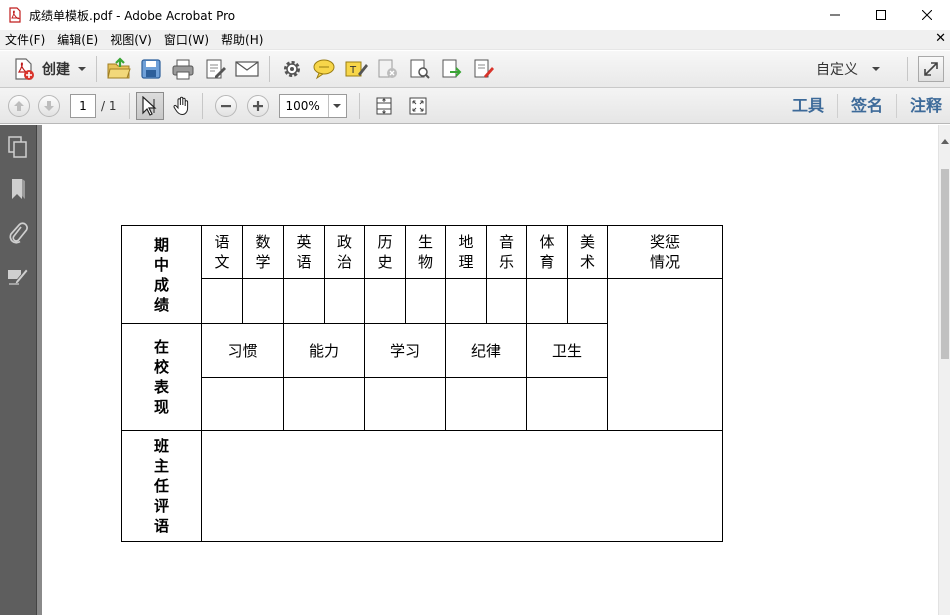  I want to click on open-folder-icon, so click(119, 68).